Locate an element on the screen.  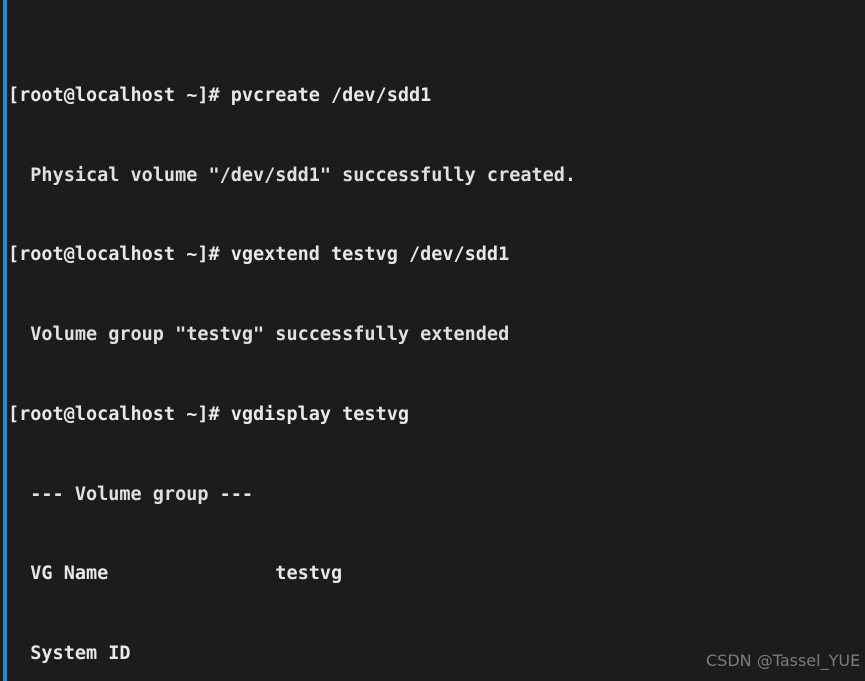
terminal-line-text: [root@localhost ~]# pvcreate /dev/sdd1 is located at coordinates (220, 95).